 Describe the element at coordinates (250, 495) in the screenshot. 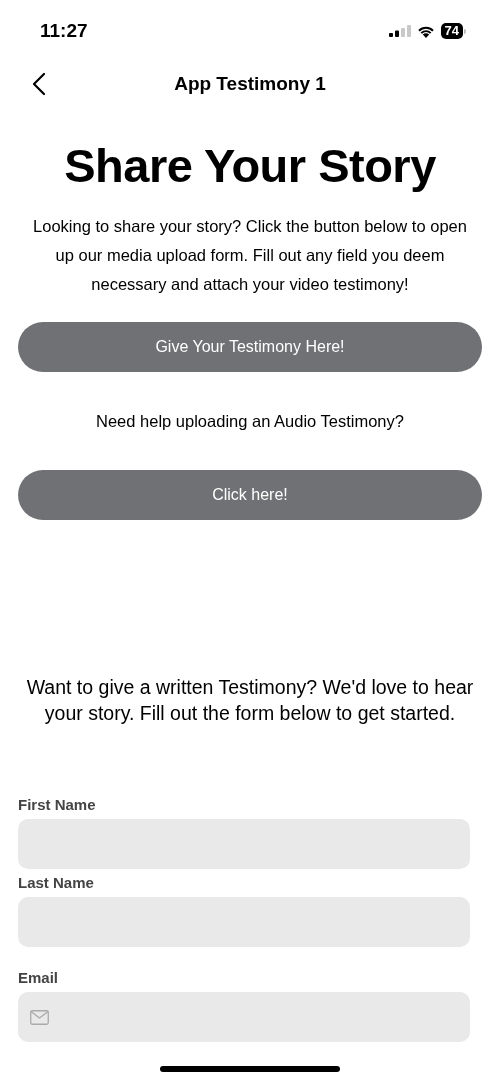

I see `click-here-button: Click here!` at that location.